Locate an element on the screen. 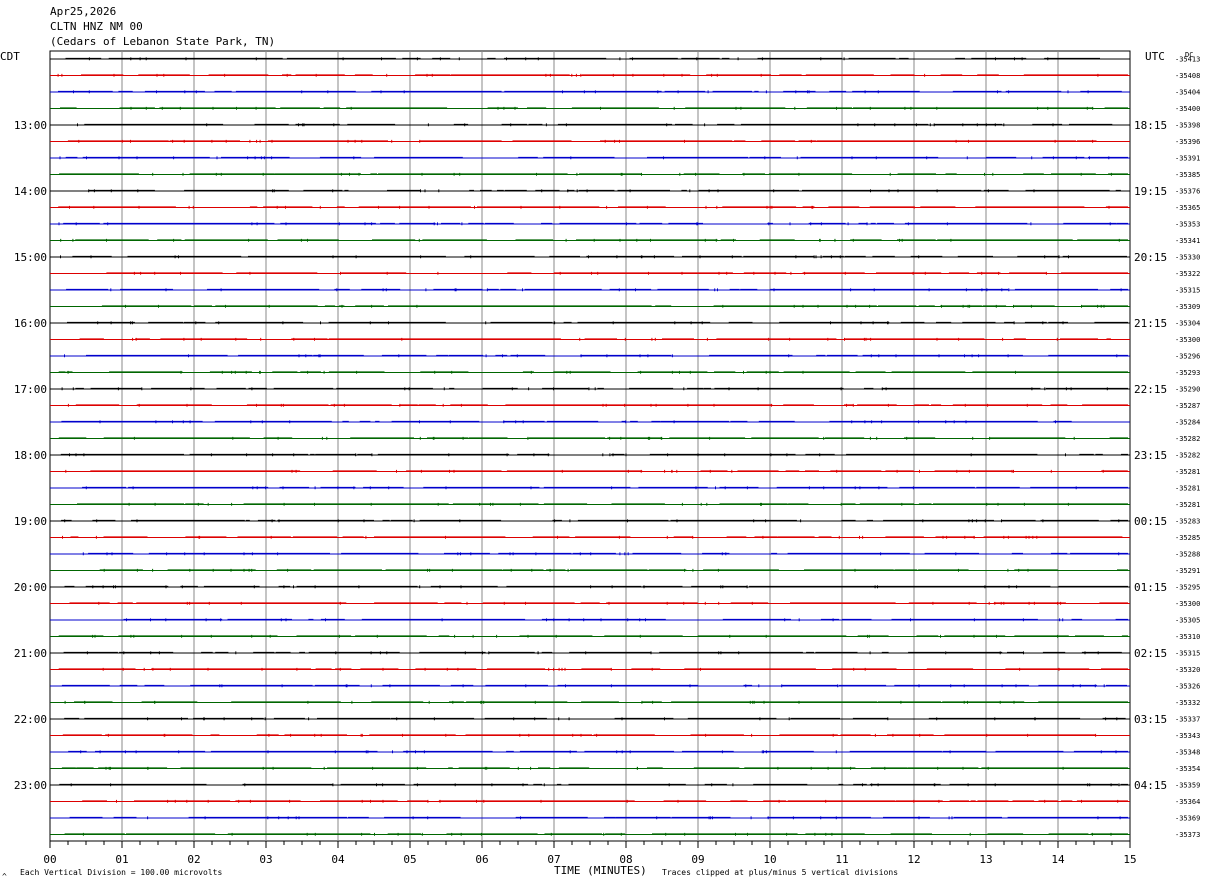 The width and height of the screenshot is (1210, 891). local-hour-label: 19:00 is located at coordinates (30, 521).